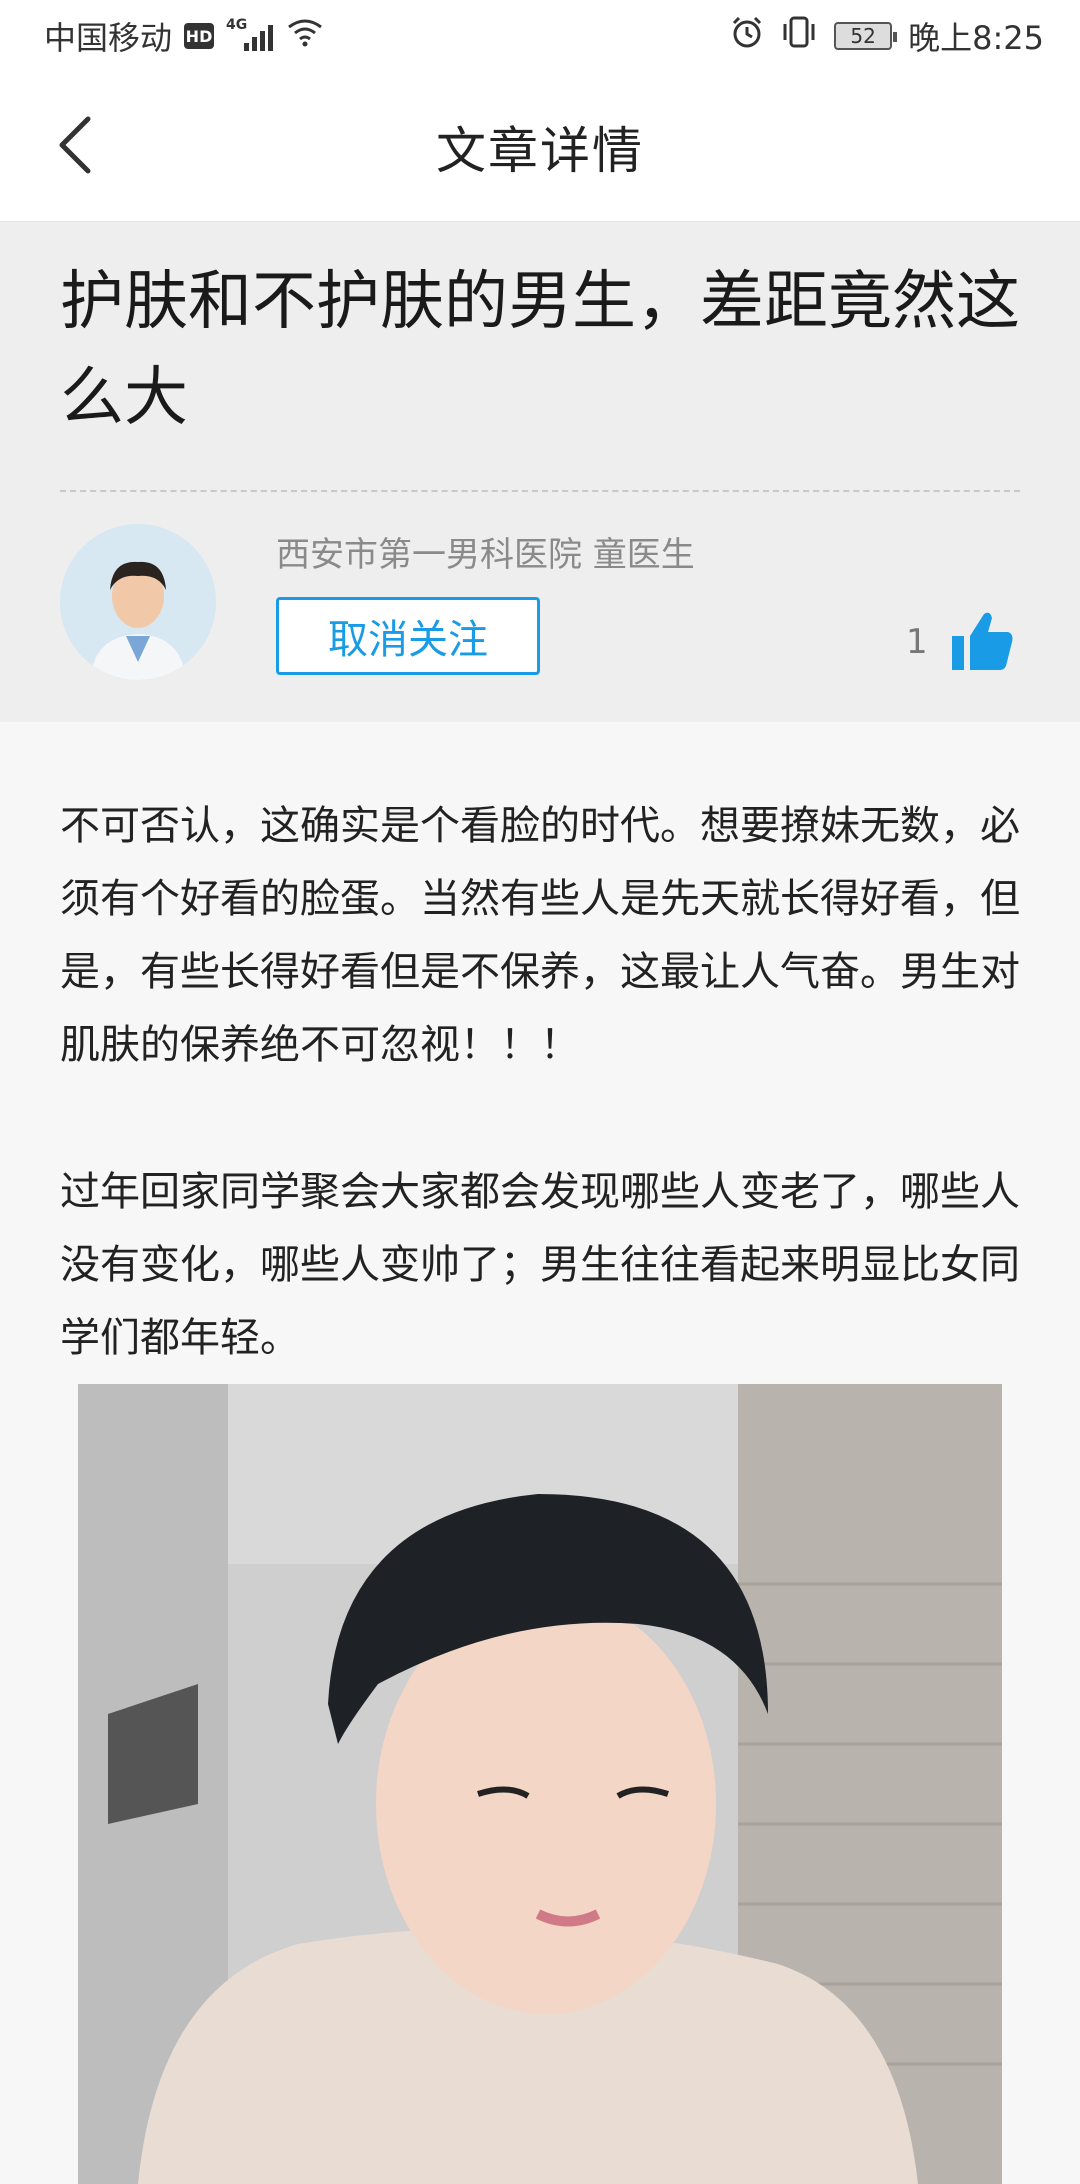 Image resolution: width=1080 pixels, height=2184 pixels. What do you see at coordinates (540, 36) in the screenshot?
I see `status-bar: 中国移动 HD 4G 52 晚上8:25` at bounding box center [540, 36].